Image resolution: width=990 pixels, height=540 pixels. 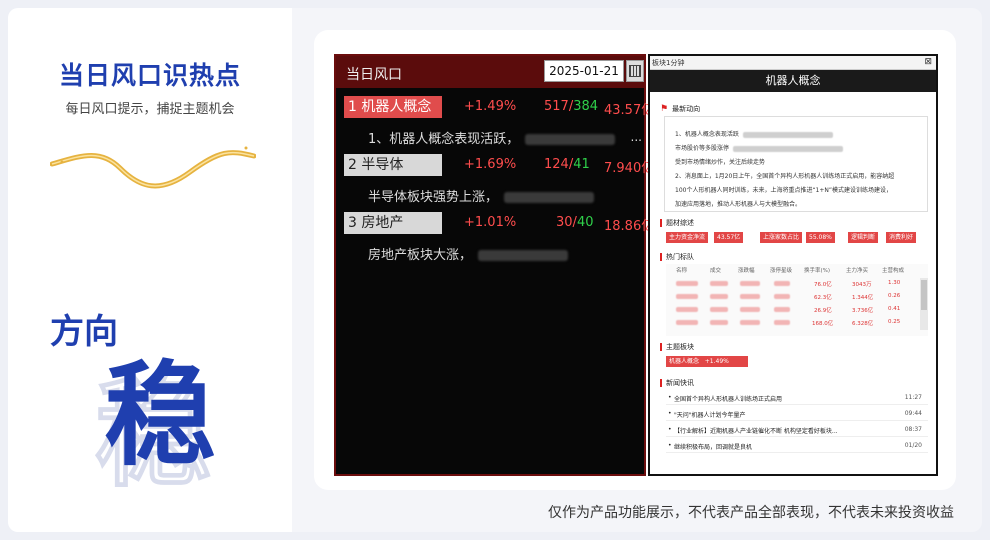 What do you see at coordinates (393, 107) in the screenshot?
I see `hotspot-name: 1 机器人概念` at bounding box center [393, 107].